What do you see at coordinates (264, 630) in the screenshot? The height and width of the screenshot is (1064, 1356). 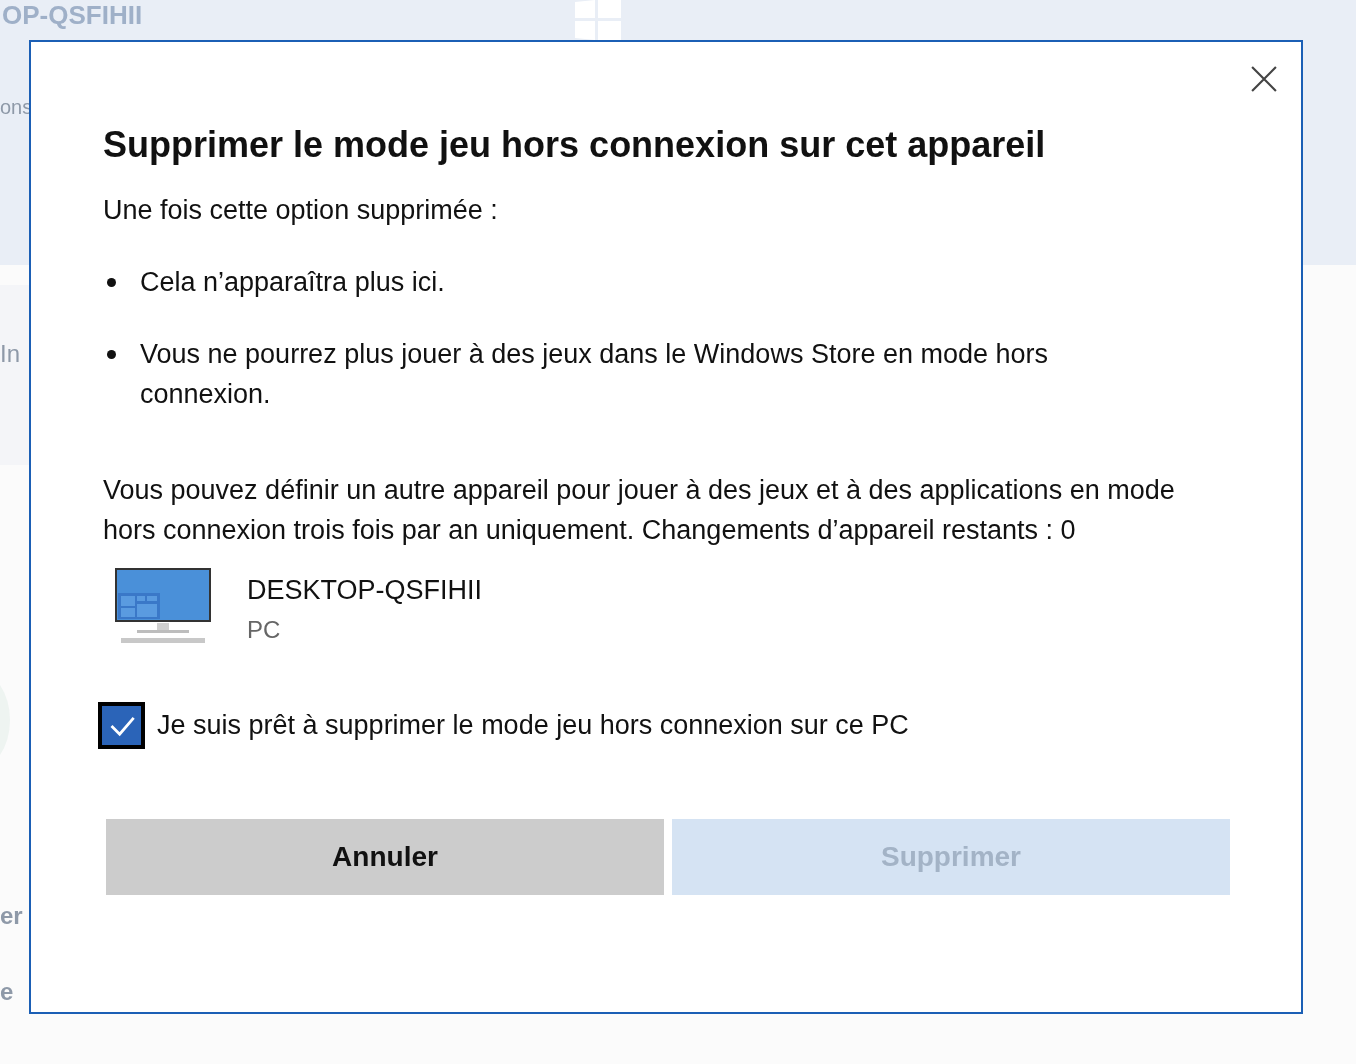 I see `device-type: PC` at bounding box center [264, 630].